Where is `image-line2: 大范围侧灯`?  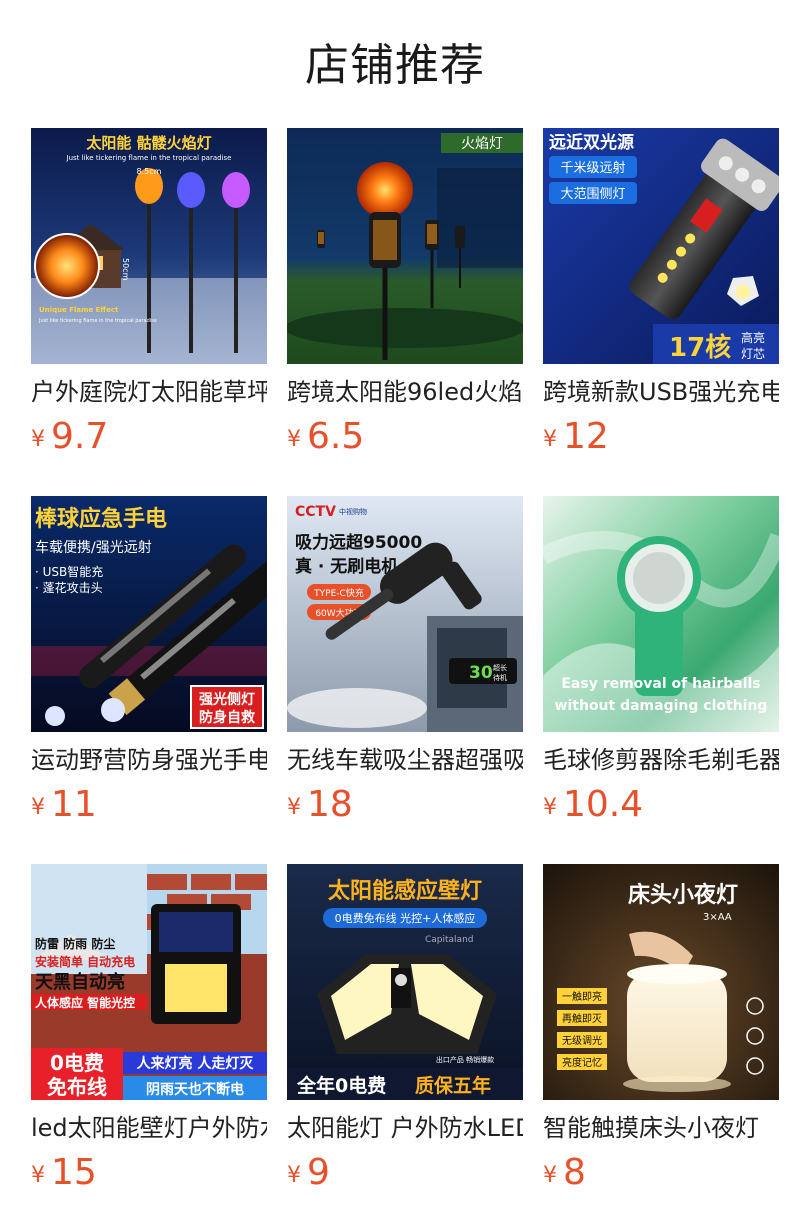 image-line2: 大范围侧灯 is located at coordinates (592, 194).